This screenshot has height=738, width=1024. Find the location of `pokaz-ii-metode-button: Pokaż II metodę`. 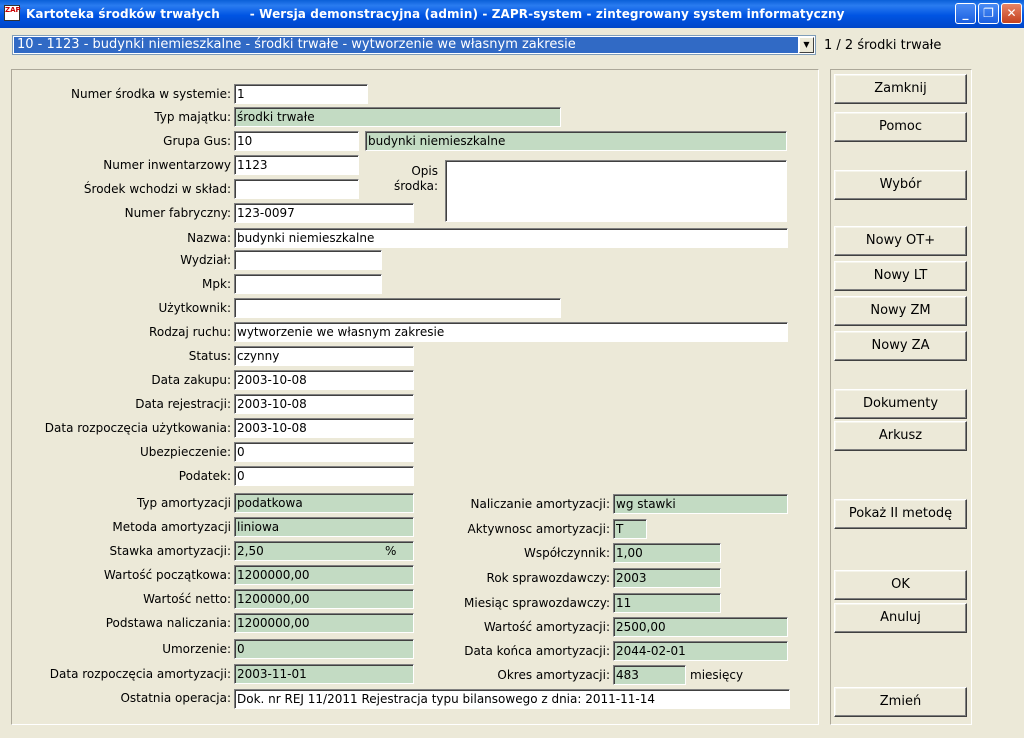

pokaz-ii-metode-button: Pokaż II metodę is located at coordinates (900, 514).